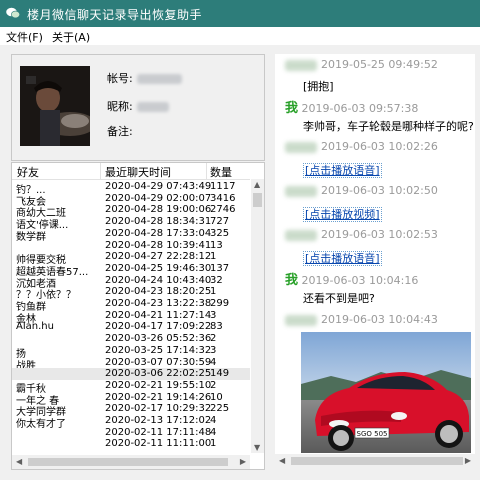 The height and width of the screenshot is (480, 480). What do you see at coordinates (361, 190) in the screenshot?
I see `message-header: 2019-06-03 10:02:50` at bounding box center [361, 190].